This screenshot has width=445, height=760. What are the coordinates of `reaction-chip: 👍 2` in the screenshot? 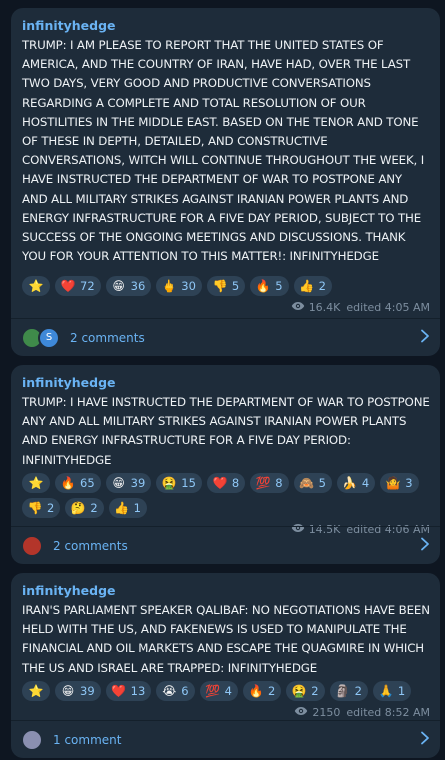 It's located at (312, 286).